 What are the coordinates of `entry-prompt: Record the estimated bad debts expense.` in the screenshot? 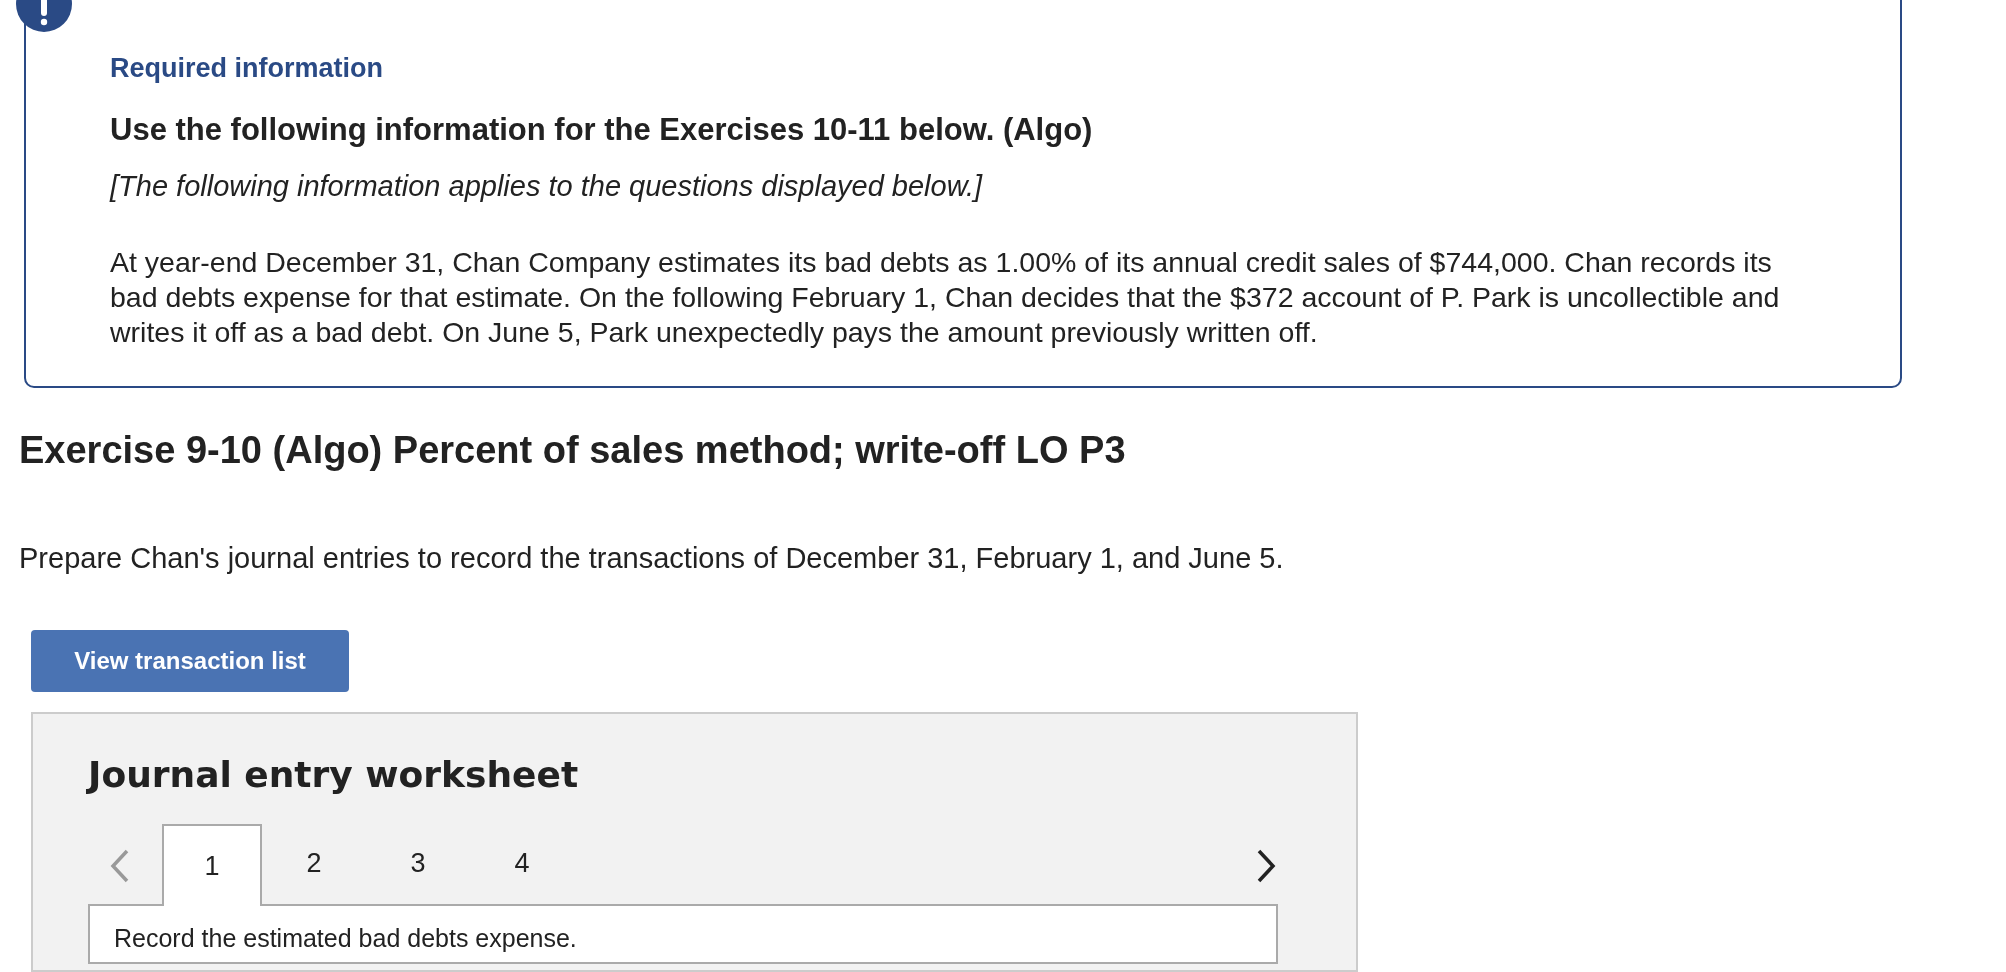 It's located at (346, 938).